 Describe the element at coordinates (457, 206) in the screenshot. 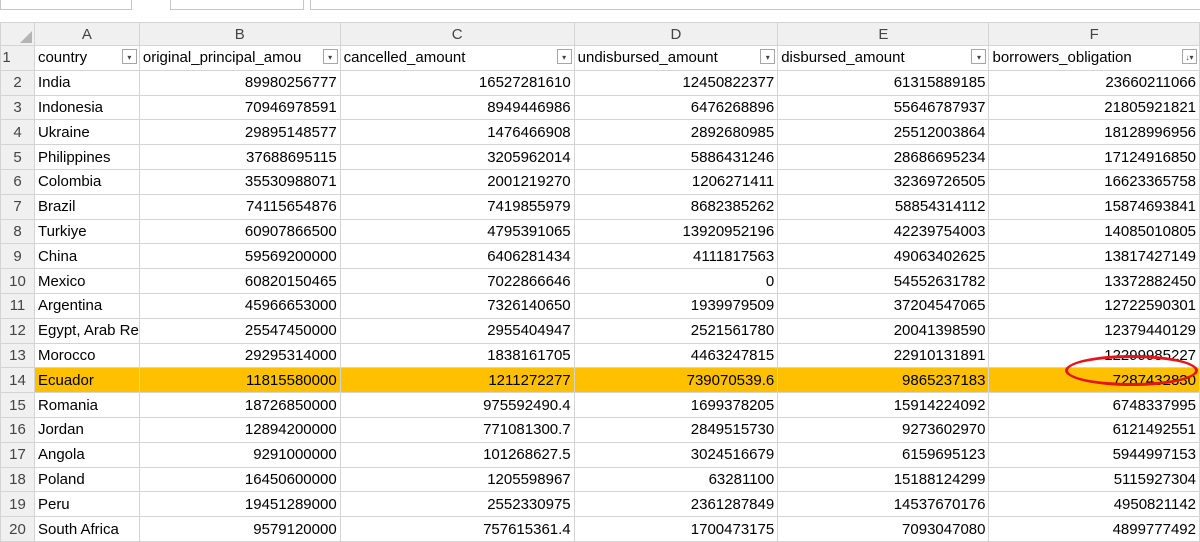

I see `cell-cancelled: 7419855979` at that location.